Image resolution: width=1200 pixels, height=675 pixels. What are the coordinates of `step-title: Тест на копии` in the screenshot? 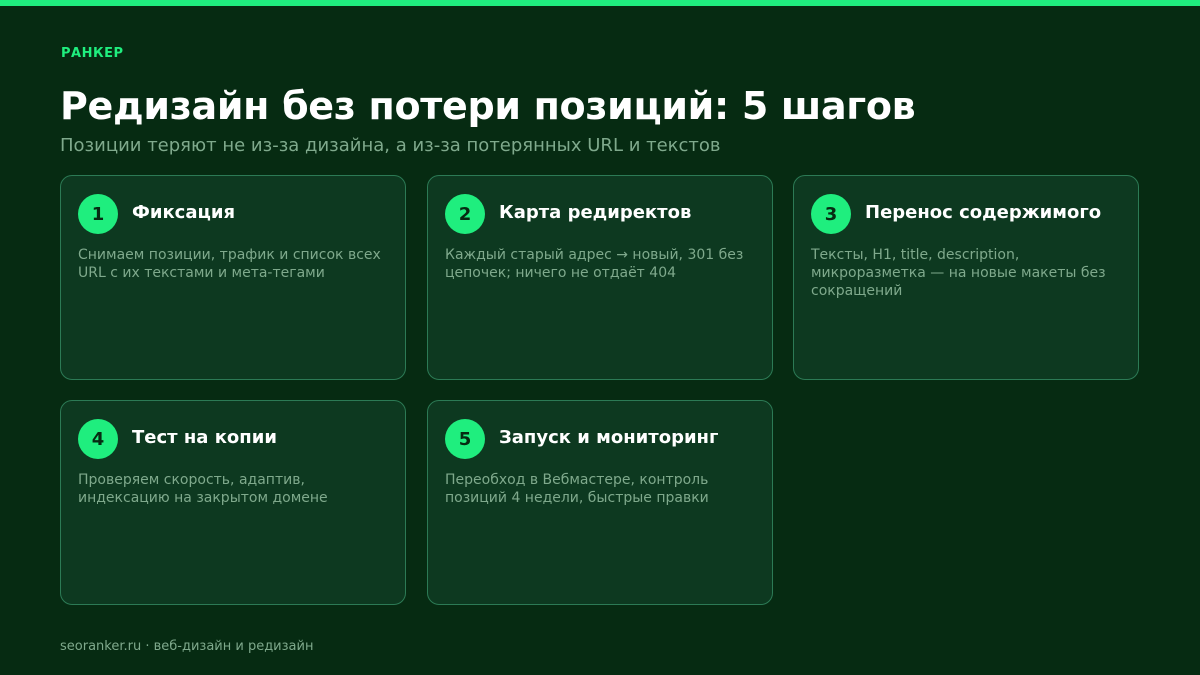 It's located at (204, 437).